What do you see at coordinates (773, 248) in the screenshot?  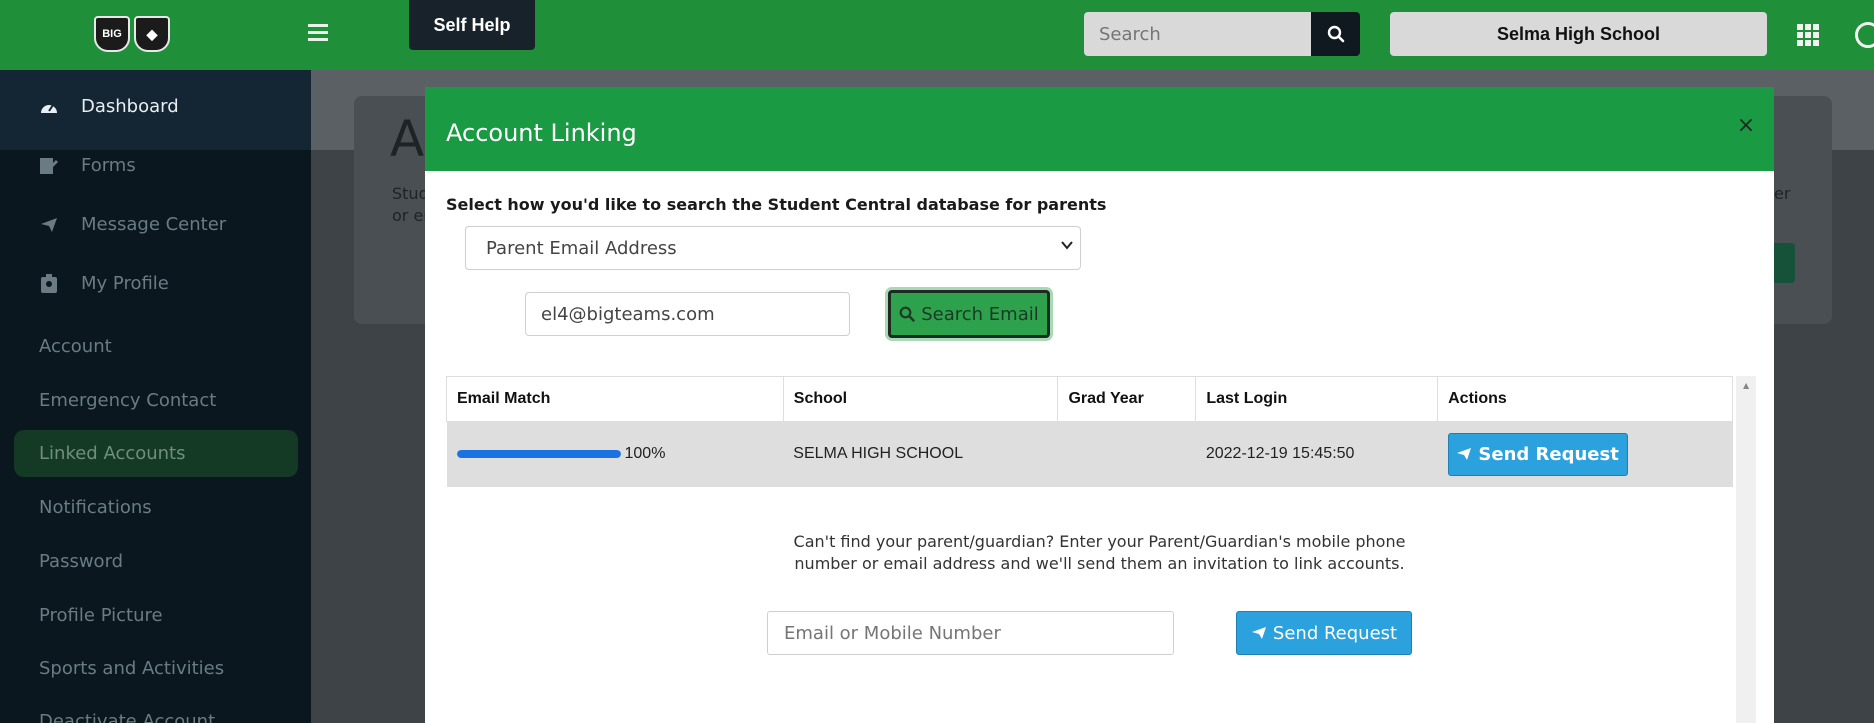 I see `search-type-select: Parent Email Address` at bounding box center [773, 248].